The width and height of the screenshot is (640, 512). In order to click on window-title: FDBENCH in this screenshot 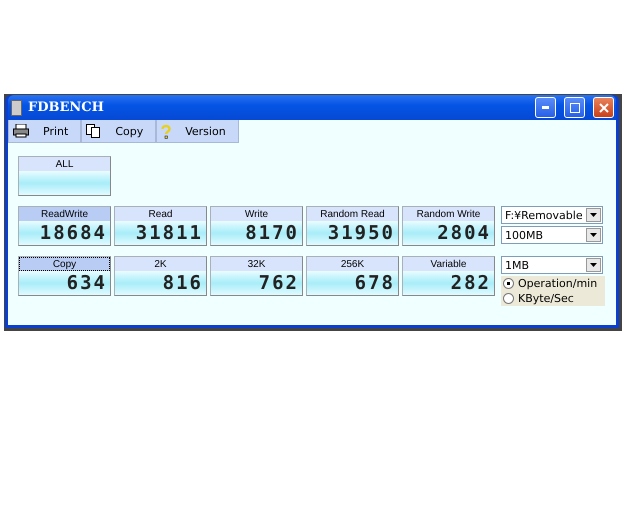, I will do `click(66, 107)`.